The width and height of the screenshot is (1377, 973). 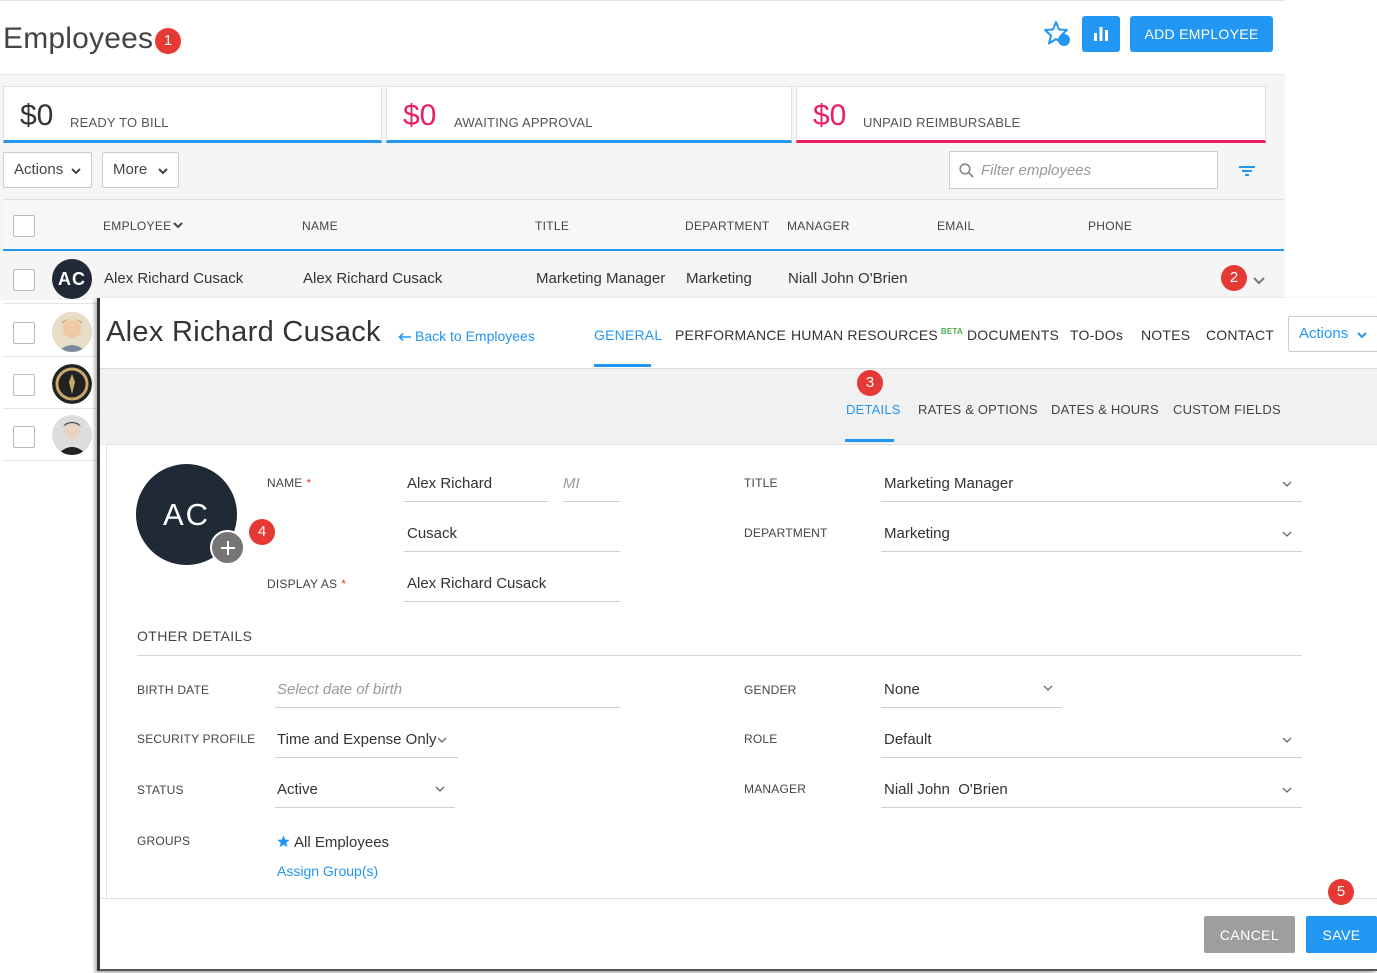 I want to click on column-title: TITLE, so click(x=552, y=226).